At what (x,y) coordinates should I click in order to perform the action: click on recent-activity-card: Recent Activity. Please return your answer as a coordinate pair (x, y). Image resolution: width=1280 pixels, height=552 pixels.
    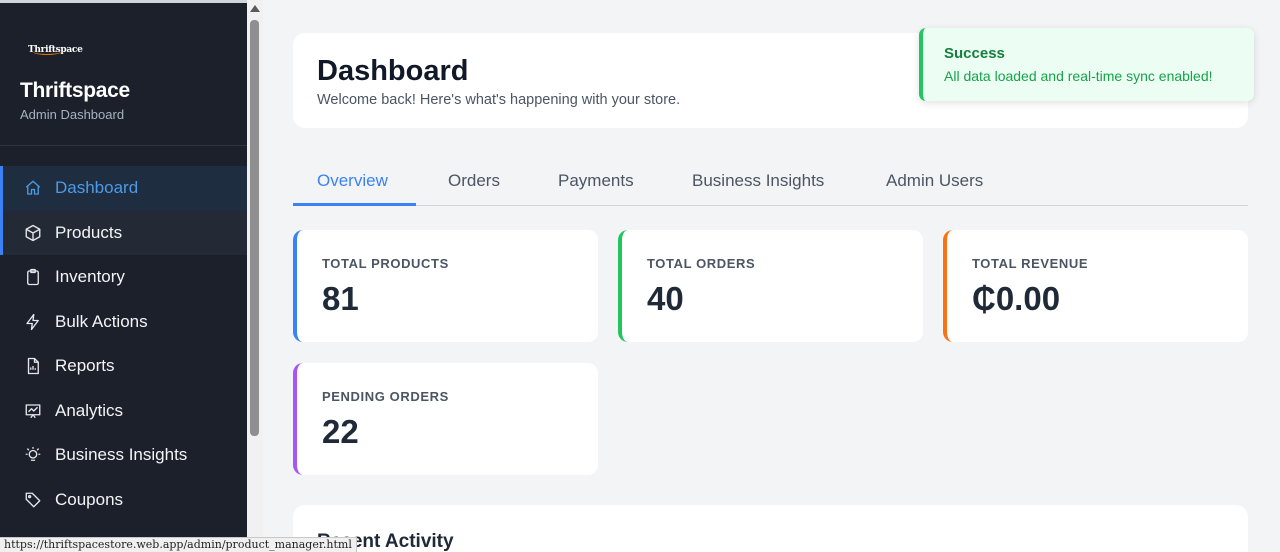
    Looking at the image, I should click on (770, 528).